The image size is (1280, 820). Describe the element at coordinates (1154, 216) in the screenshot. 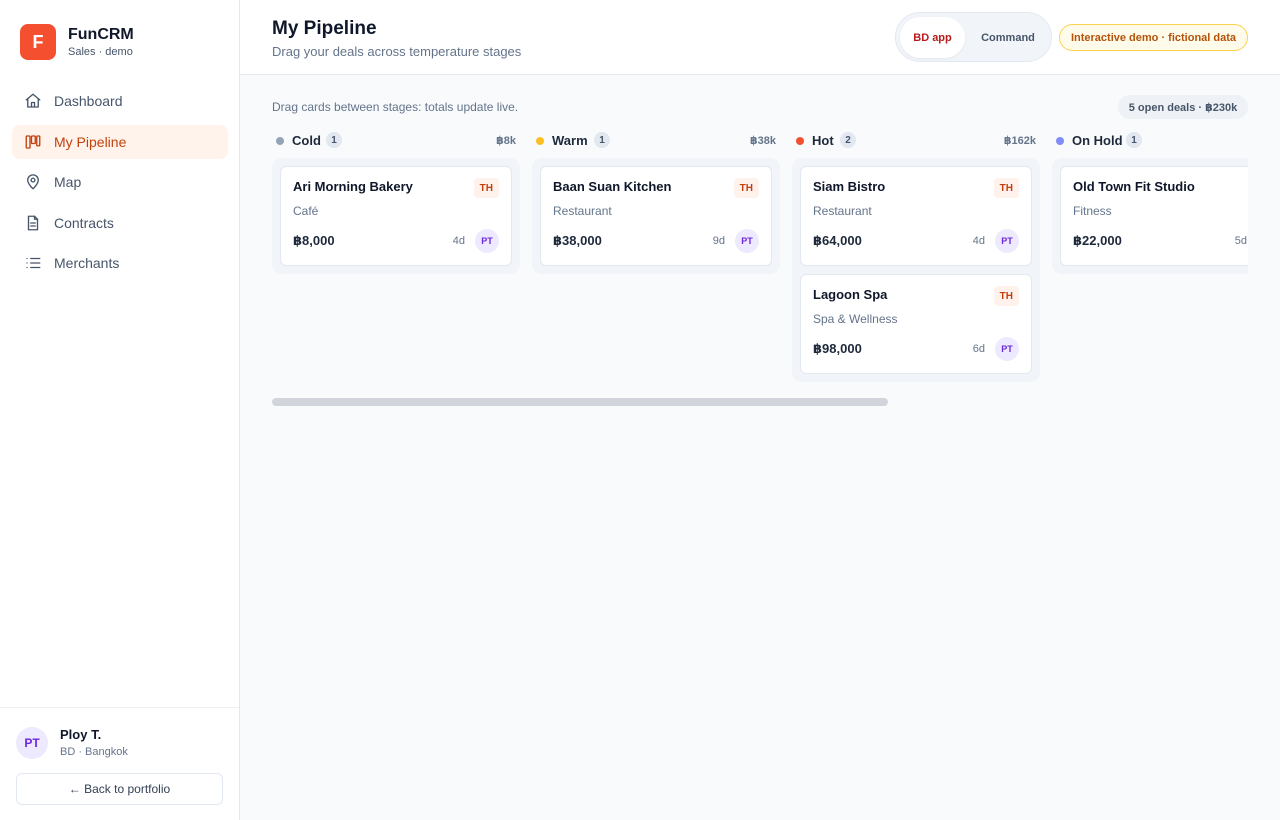

I see `deal-card: Old Town Fit Studio Fitness ฿22,000 5d` at that location.